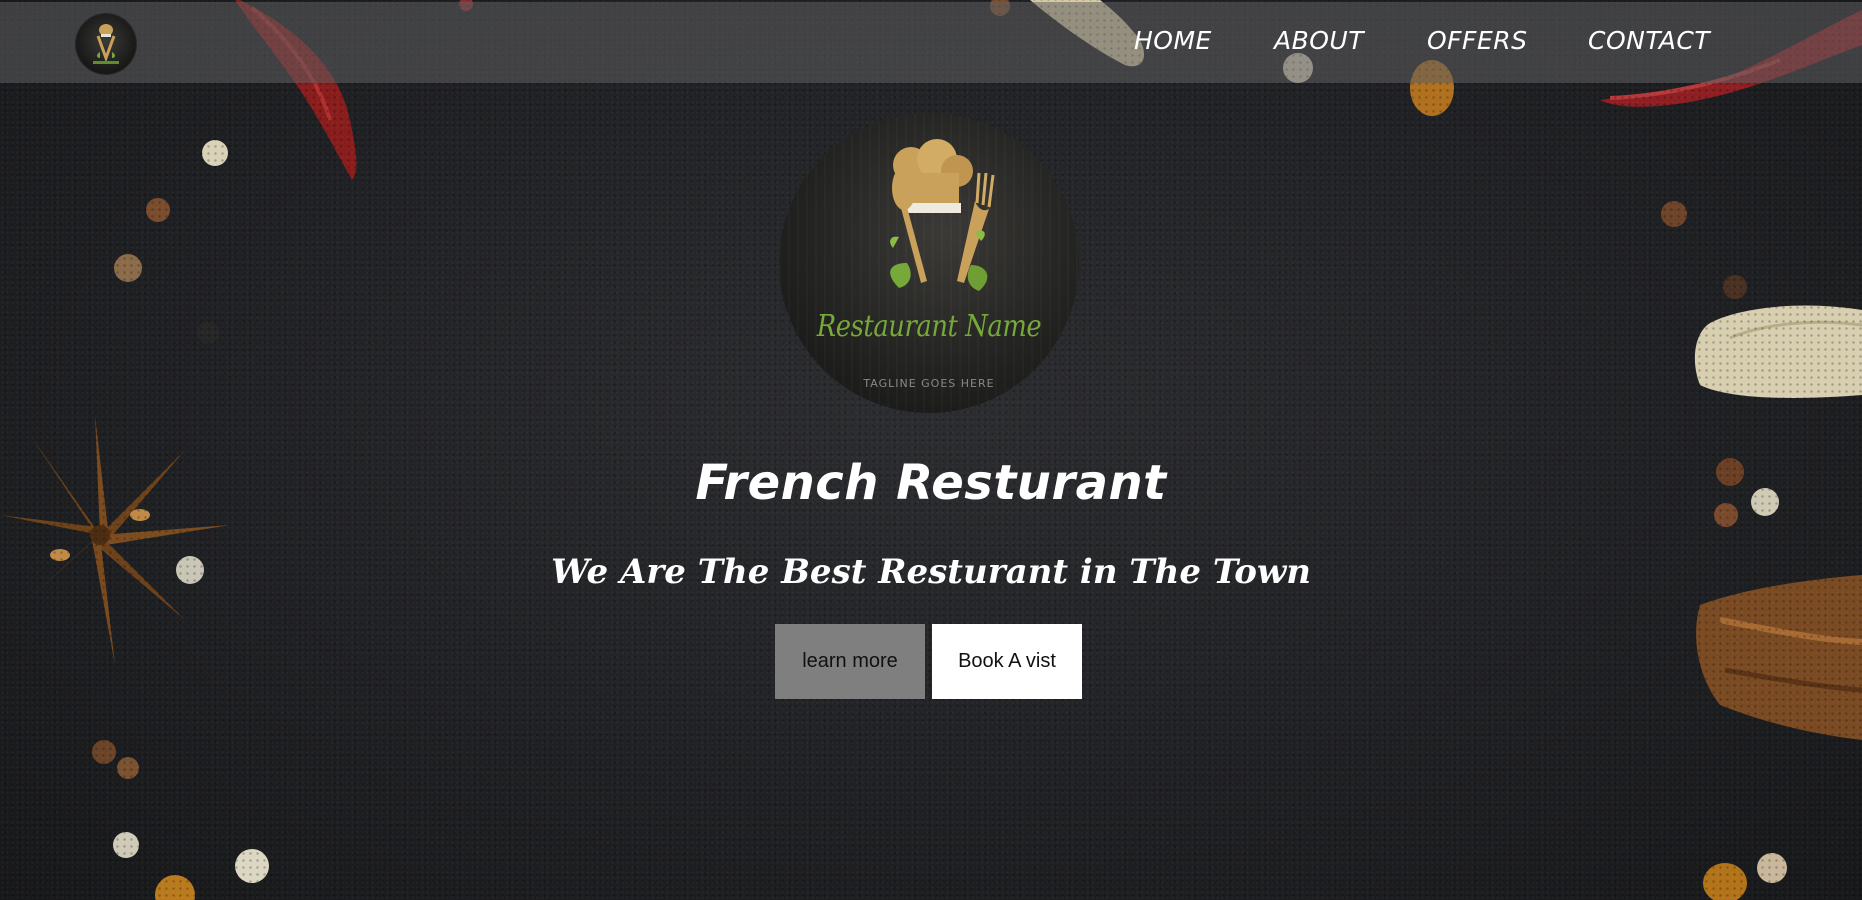 The image size is (1862, 900). I want to click on restaurant-logo: Restaurant Name TAGLINE GOES HERE, so click(929, 263).